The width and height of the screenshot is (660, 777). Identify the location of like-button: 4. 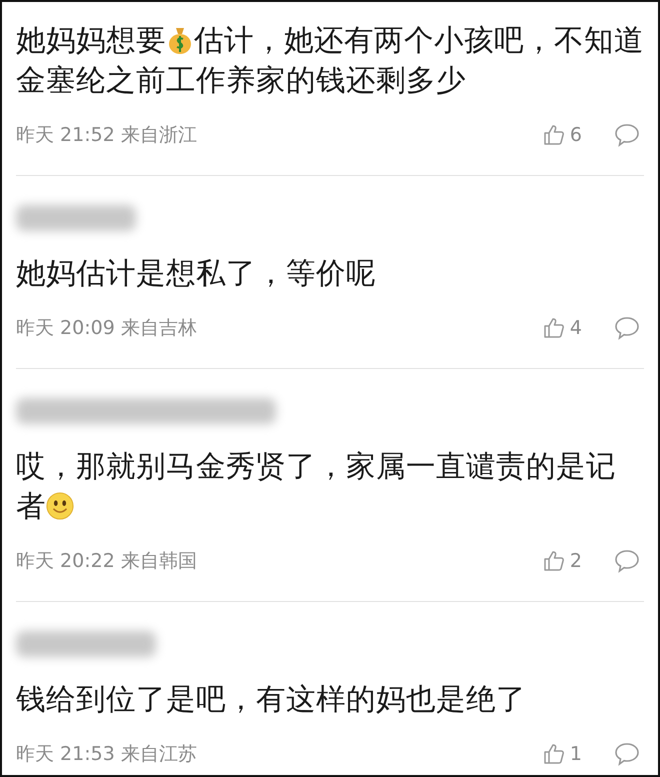
(562, 328).